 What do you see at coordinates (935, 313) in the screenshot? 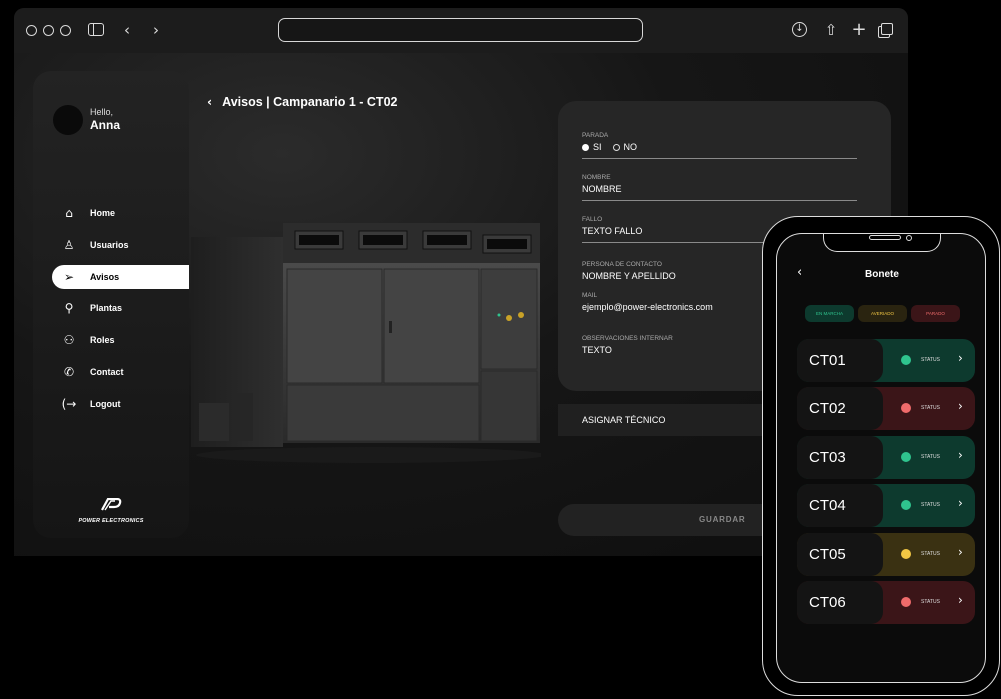
I see `filter-parado: PARADO` at bounding box center [935, 313].